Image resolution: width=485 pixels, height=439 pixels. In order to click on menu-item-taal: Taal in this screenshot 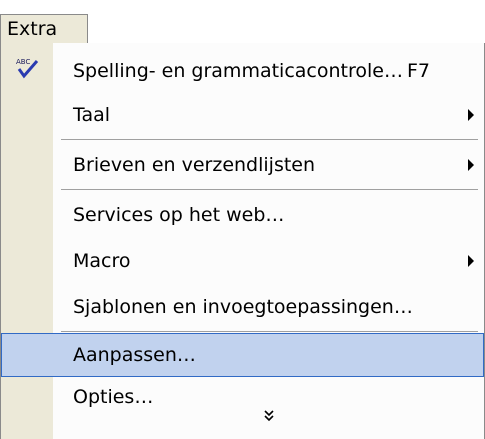, I will do `click(242, 115)`.